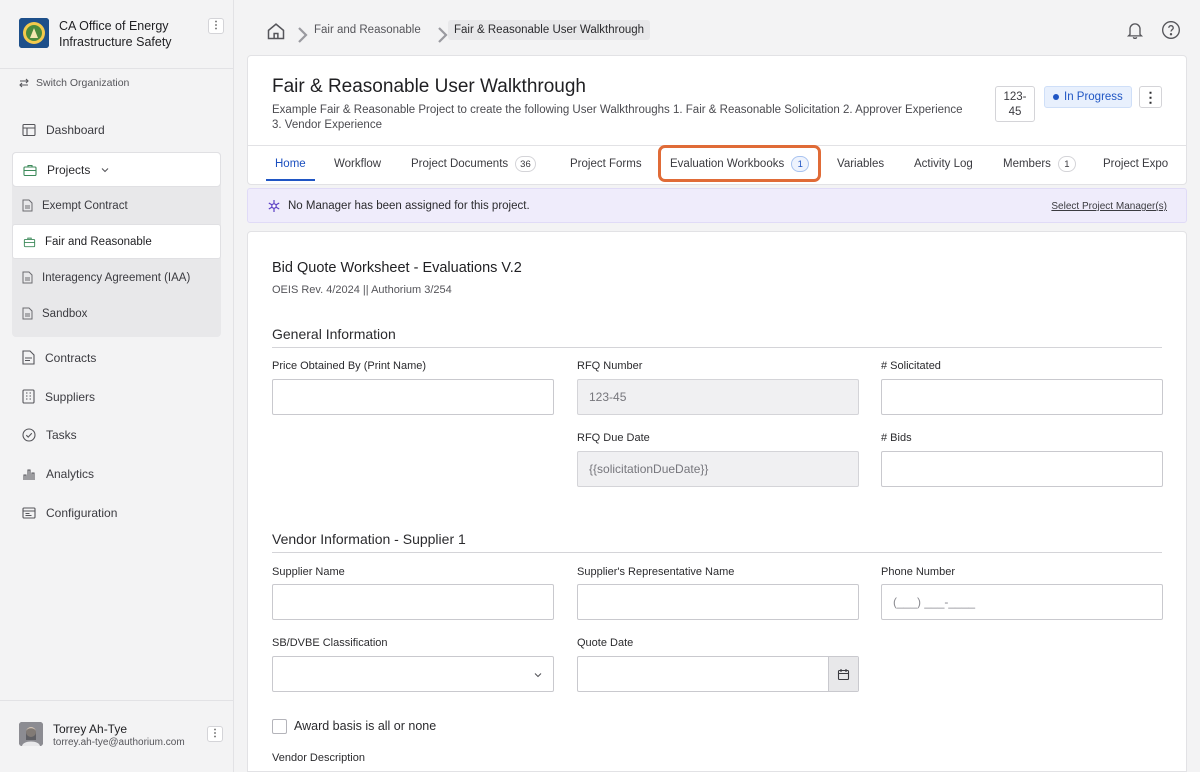  I want to click on tab-workflow: Workflow, so click(357, 164).